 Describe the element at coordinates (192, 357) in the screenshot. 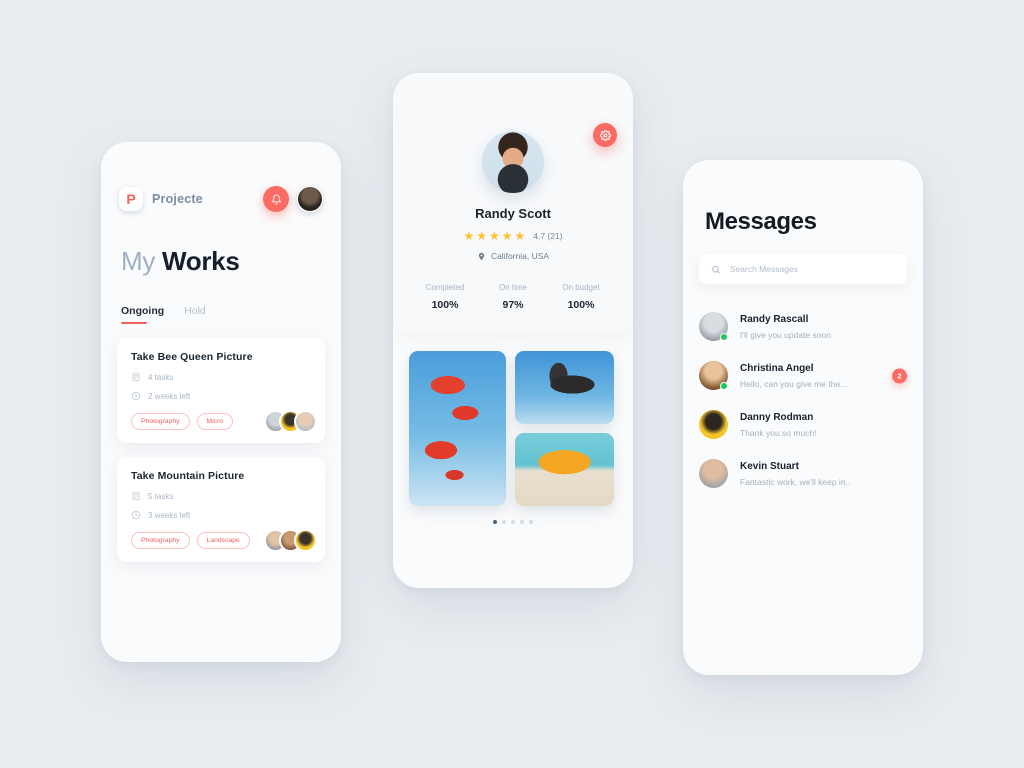

I see `task-card-title: Take Bee Queen Picture` at that location.